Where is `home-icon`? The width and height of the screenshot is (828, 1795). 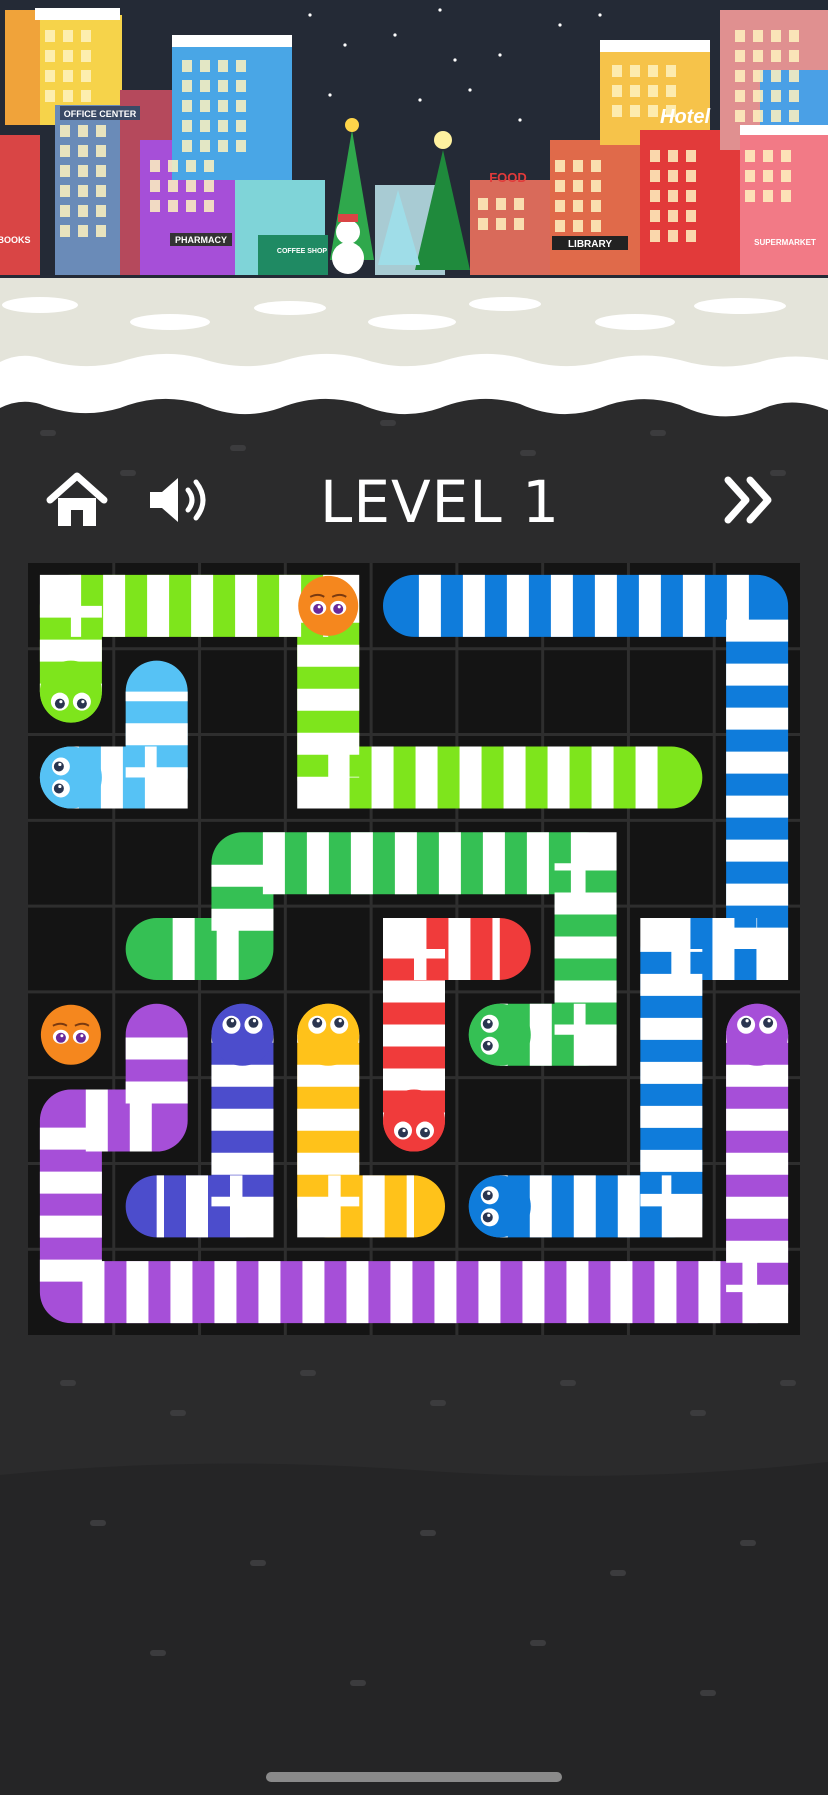
home-icon is located at coordinates (77, 499).